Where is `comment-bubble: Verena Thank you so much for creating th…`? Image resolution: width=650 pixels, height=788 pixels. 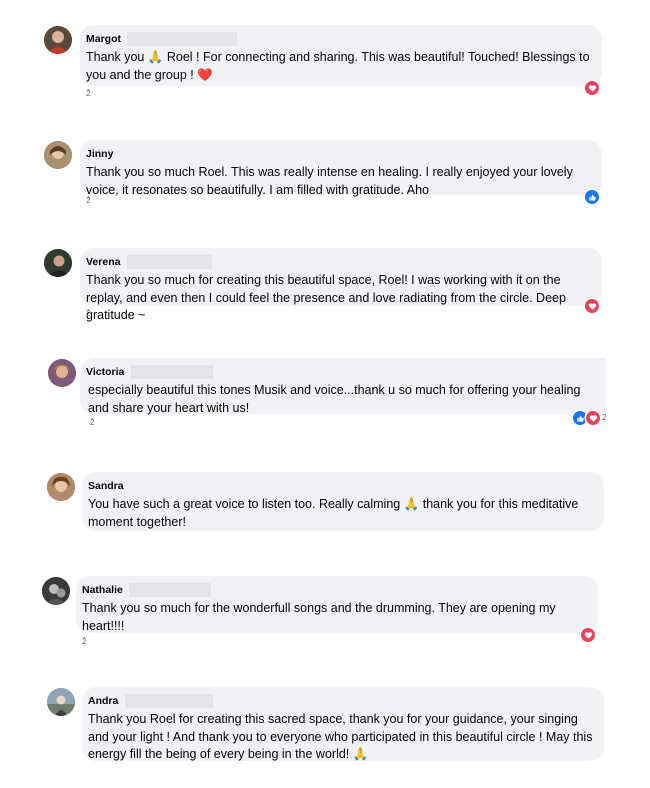 comment-bubble: Verena Thank you so much for creating th… is located at coordinates (341, 285).